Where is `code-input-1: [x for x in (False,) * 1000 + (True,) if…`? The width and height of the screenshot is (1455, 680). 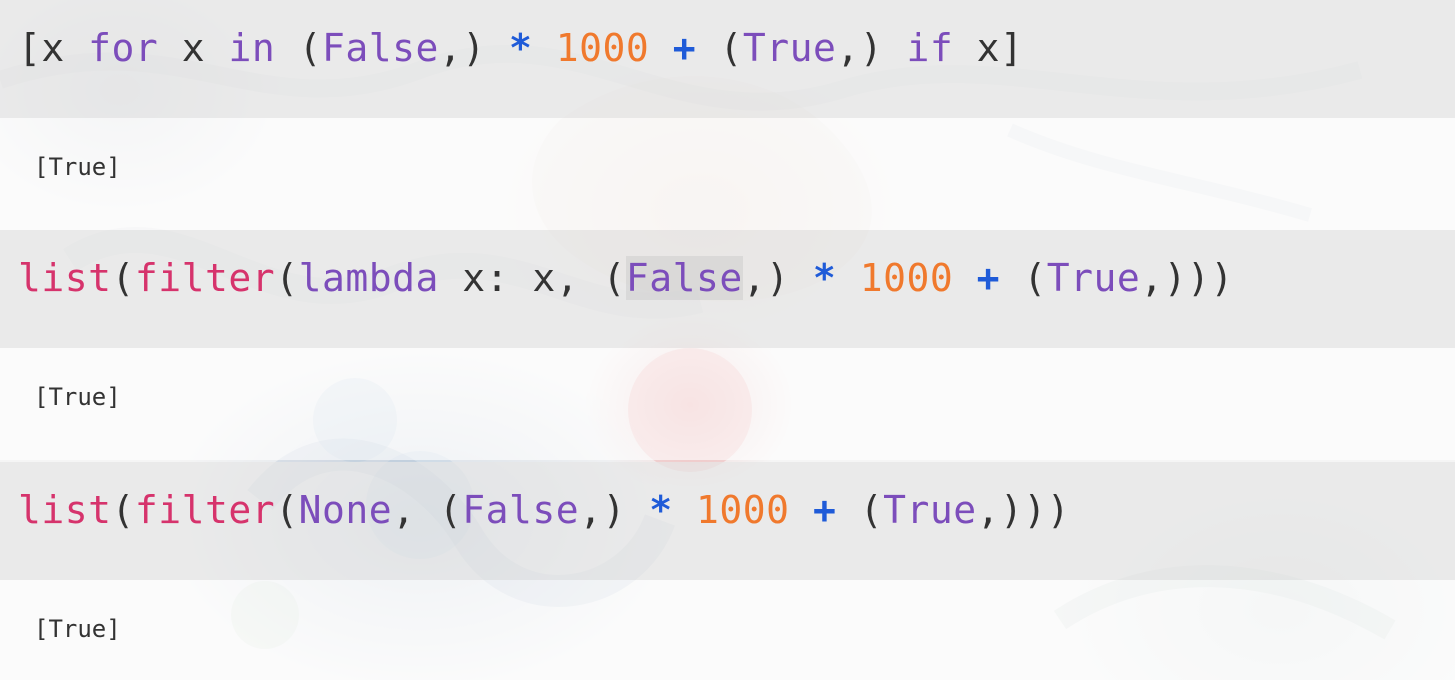
code-input-1: [x for x in (False,) * 1000 + (True,) if… is located at coordinates (520, 48).